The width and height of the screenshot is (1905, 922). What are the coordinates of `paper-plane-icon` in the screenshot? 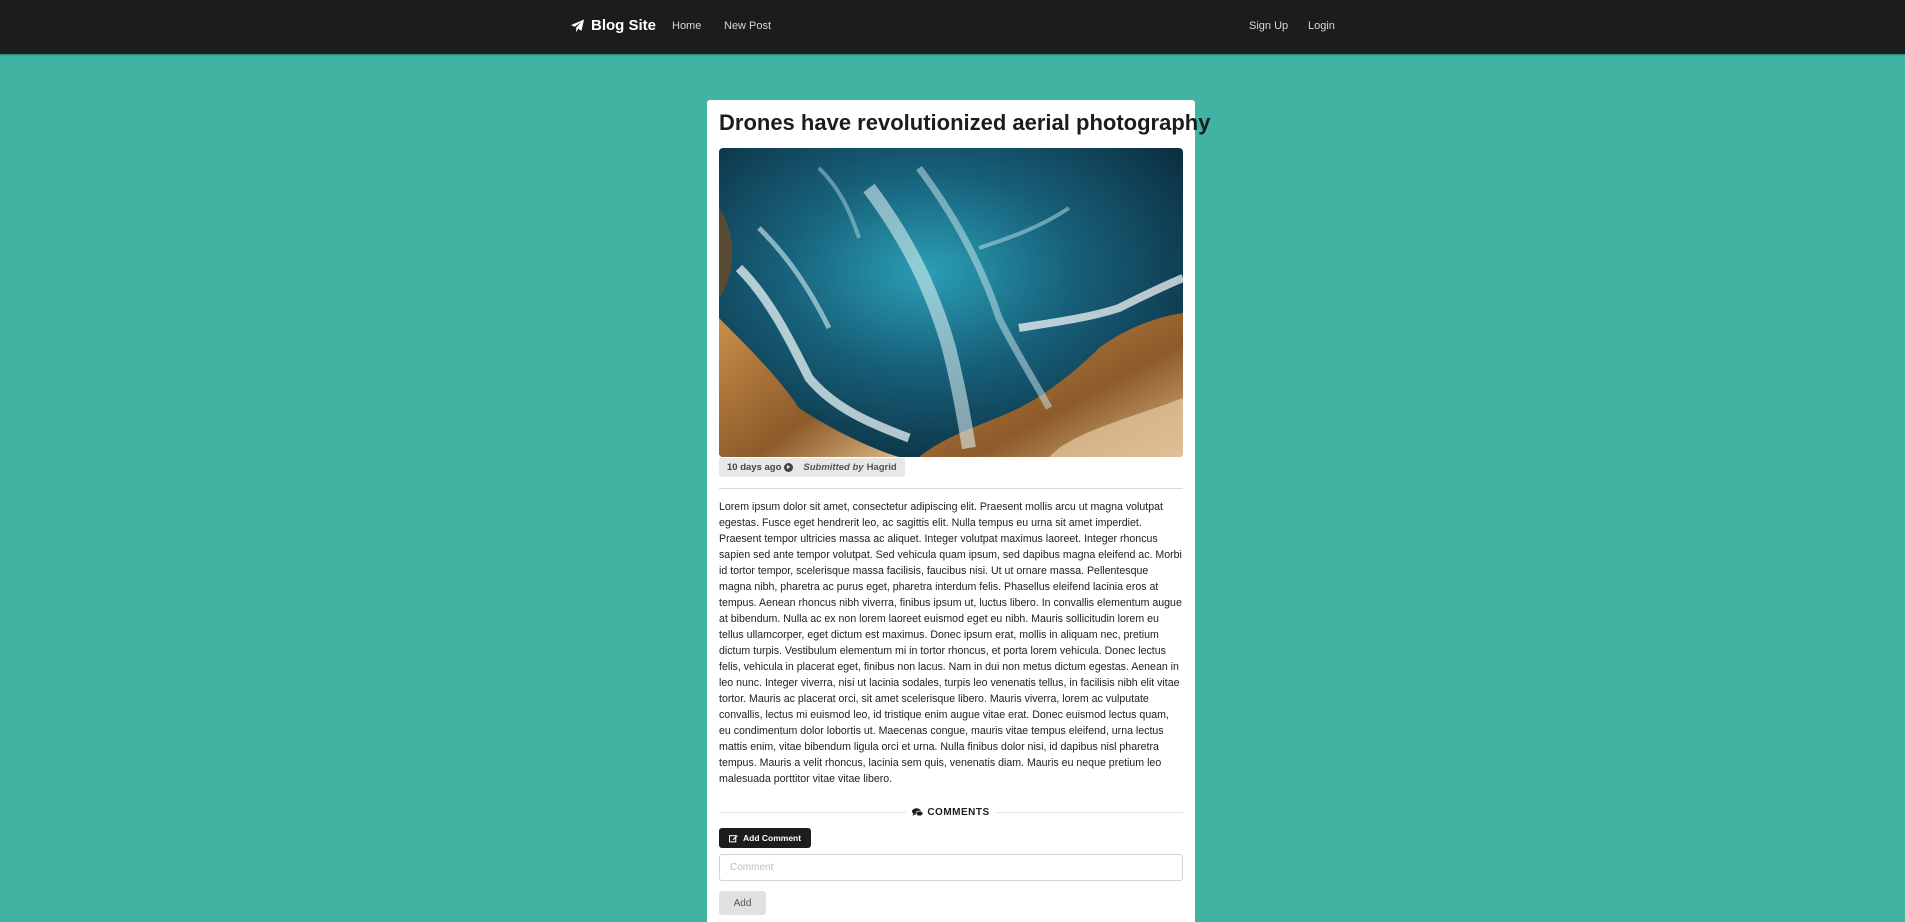 It's located at (577, 25).